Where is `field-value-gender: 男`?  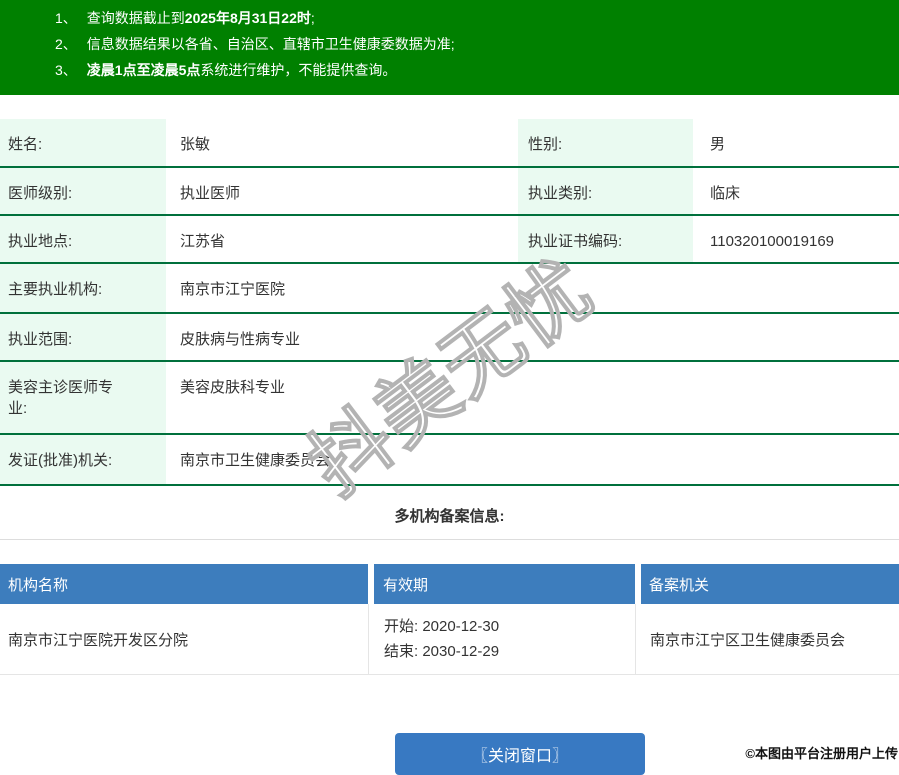
field-value-gender: 男 is located at coordinates (796, 143).